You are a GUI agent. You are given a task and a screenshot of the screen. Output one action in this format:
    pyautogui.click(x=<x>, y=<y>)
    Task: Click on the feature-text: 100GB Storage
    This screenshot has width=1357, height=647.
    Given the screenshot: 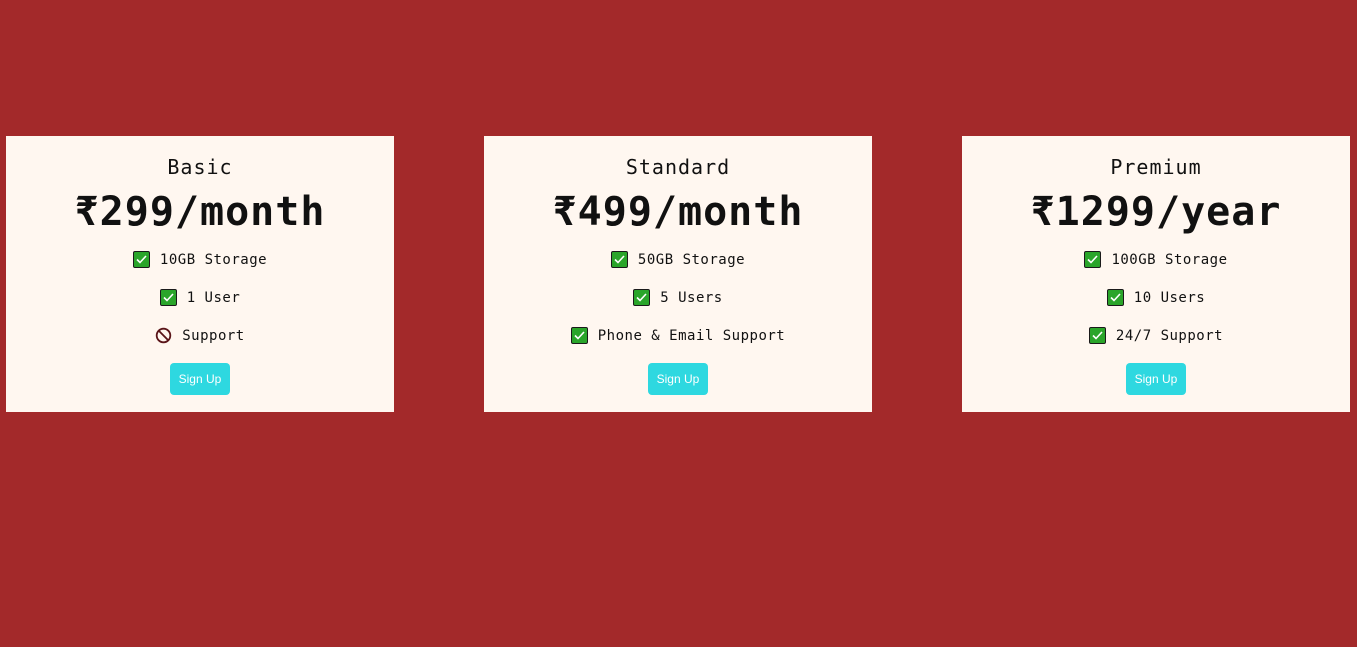 What is the action you would take?
    pyautogui.click(x=1169, y=260)
    